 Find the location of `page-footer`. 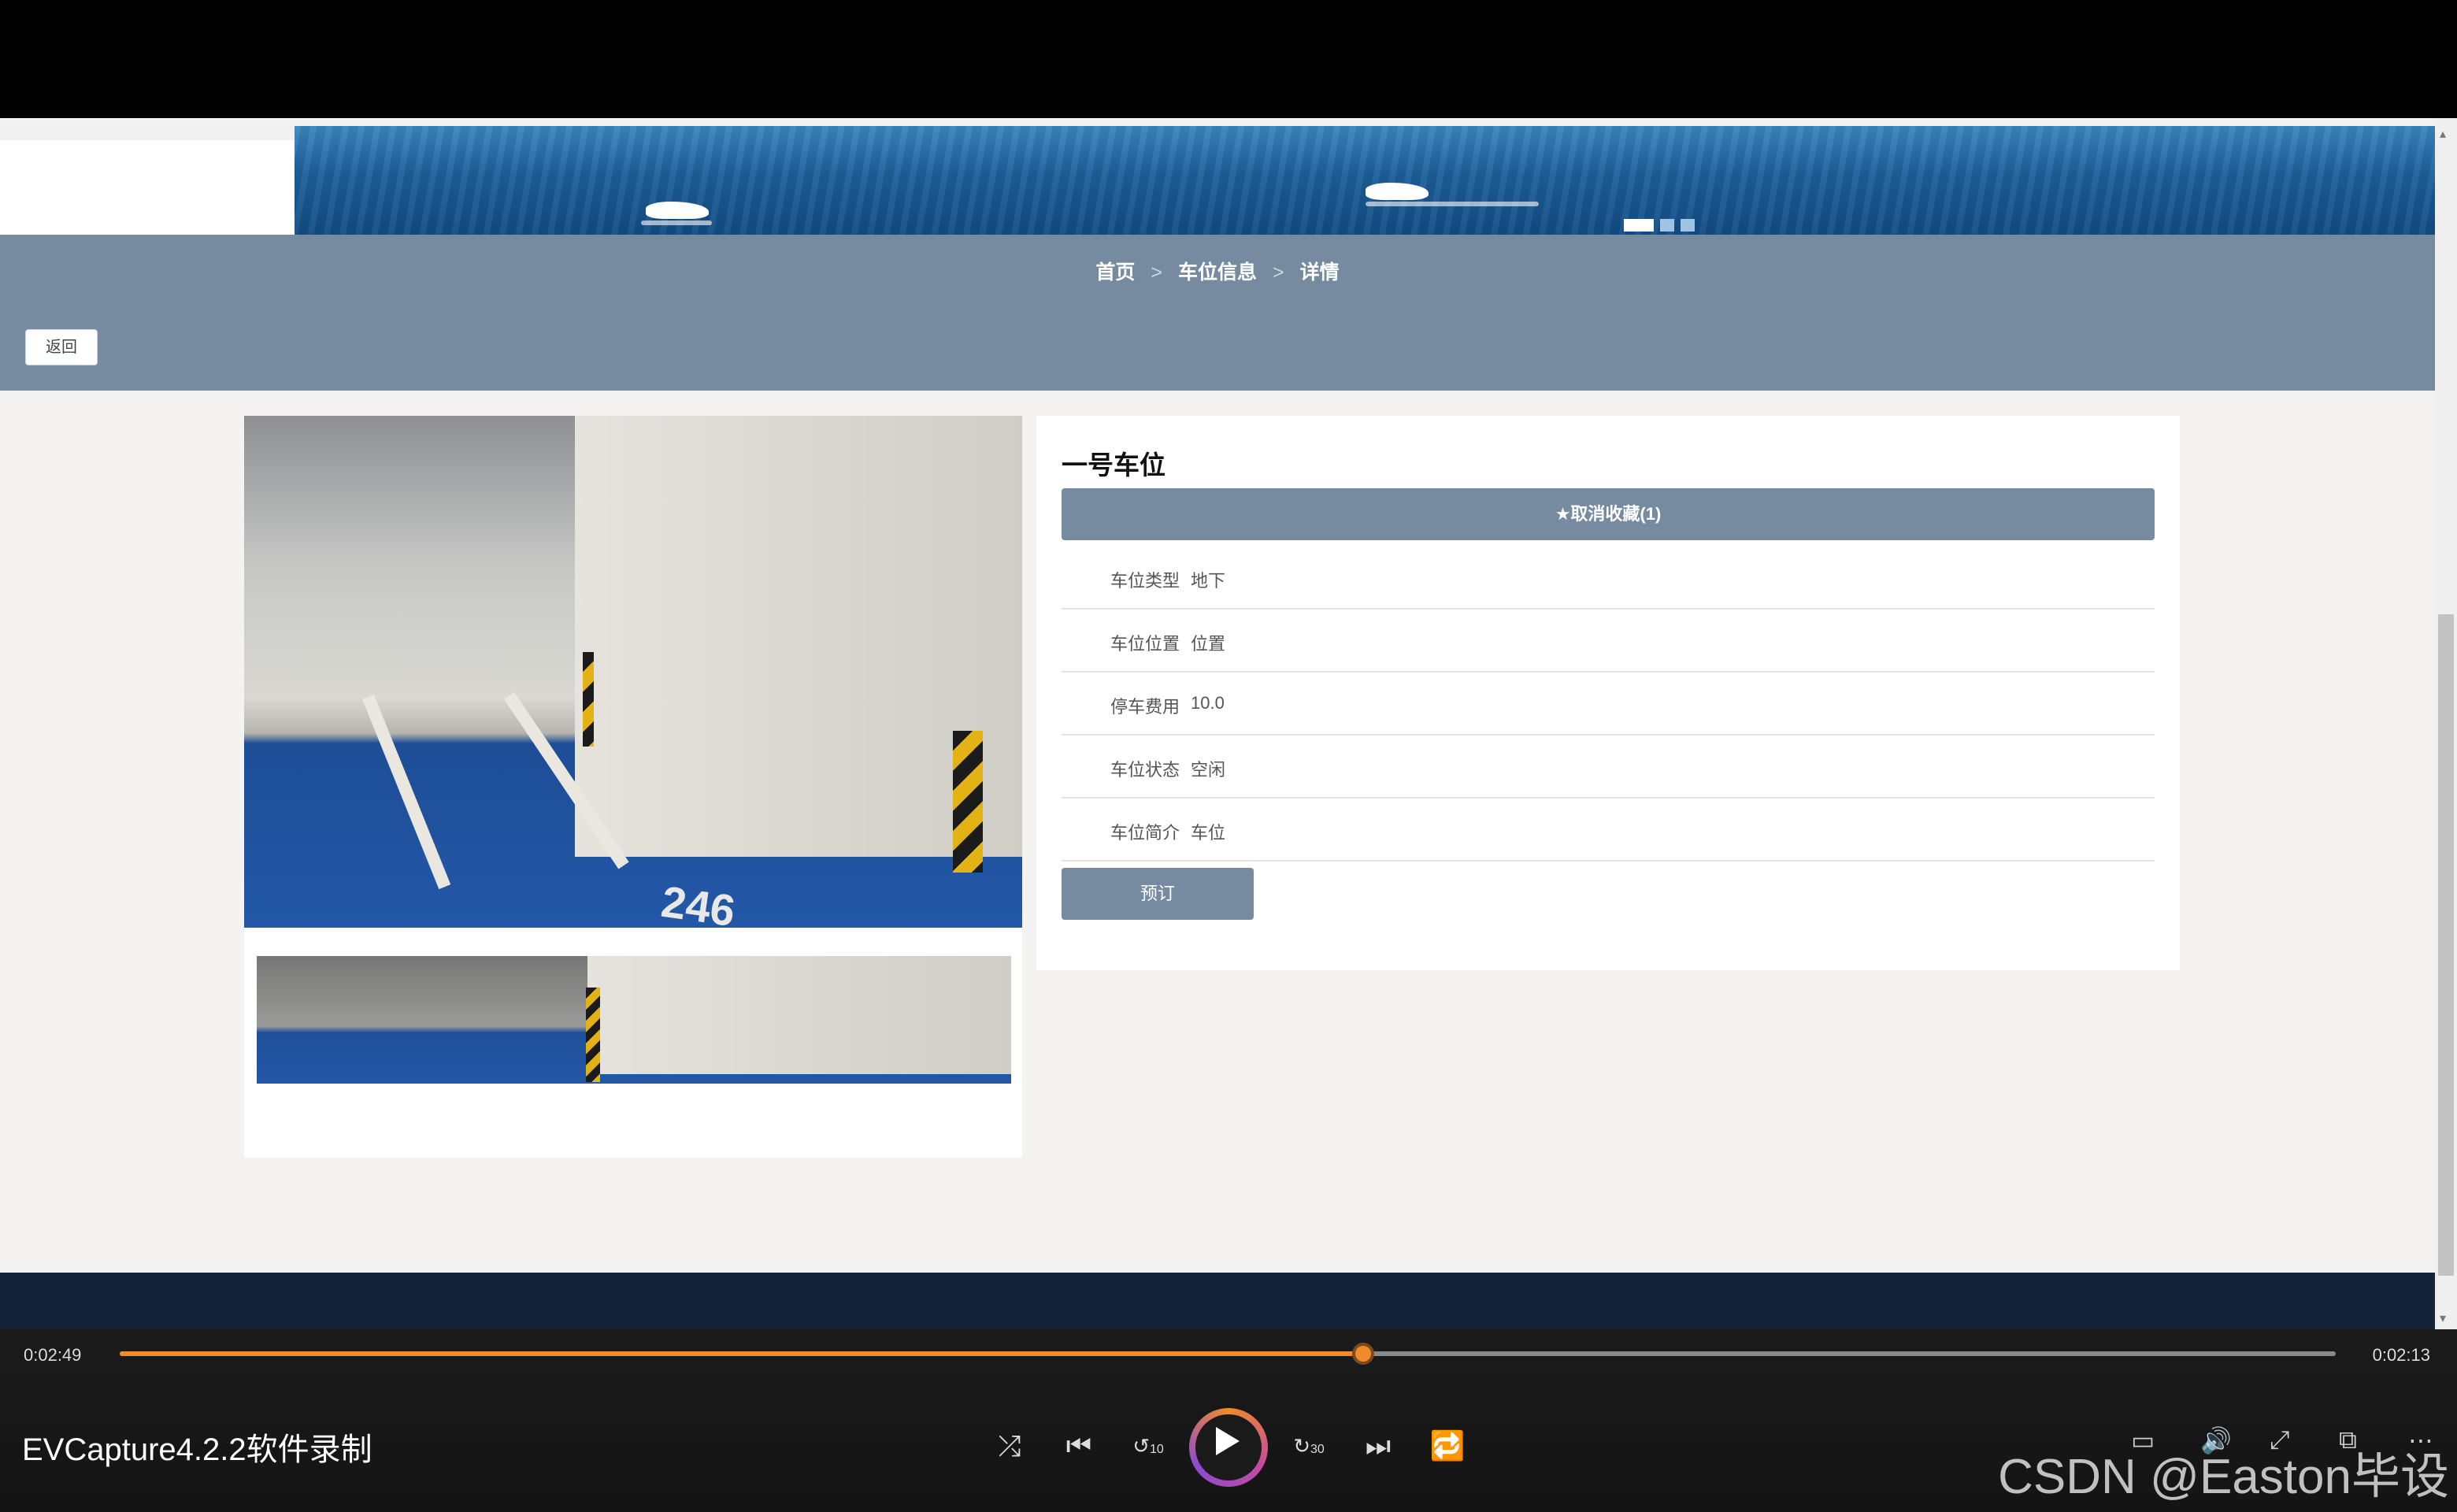

page-footer is located at coordinates (1217, 1301).